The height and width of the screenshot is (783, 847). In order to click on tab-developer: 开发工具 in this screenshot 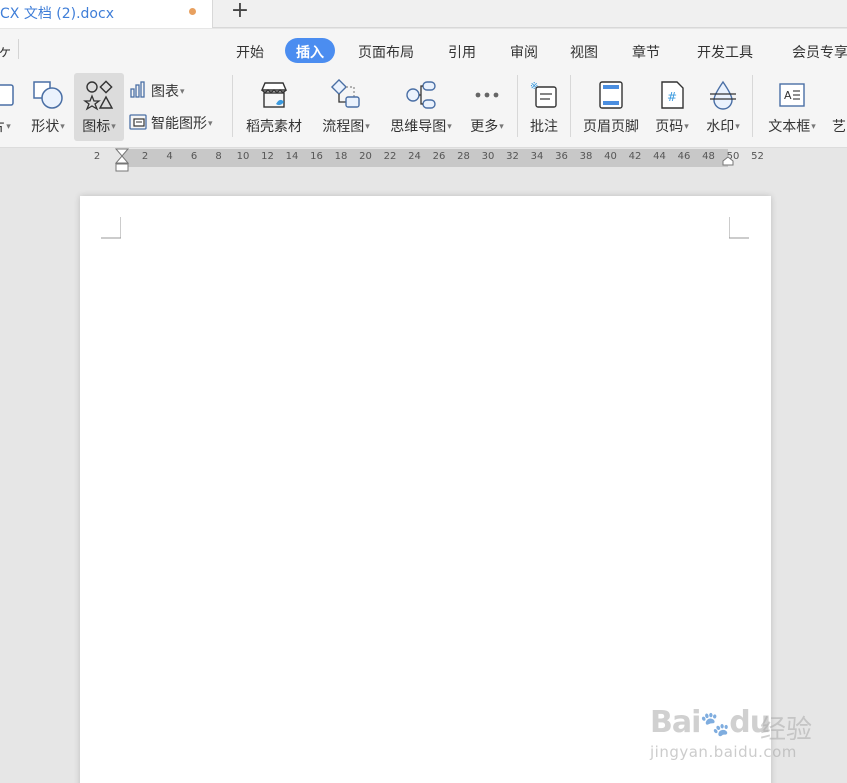, I will do `click(725, 52)`.